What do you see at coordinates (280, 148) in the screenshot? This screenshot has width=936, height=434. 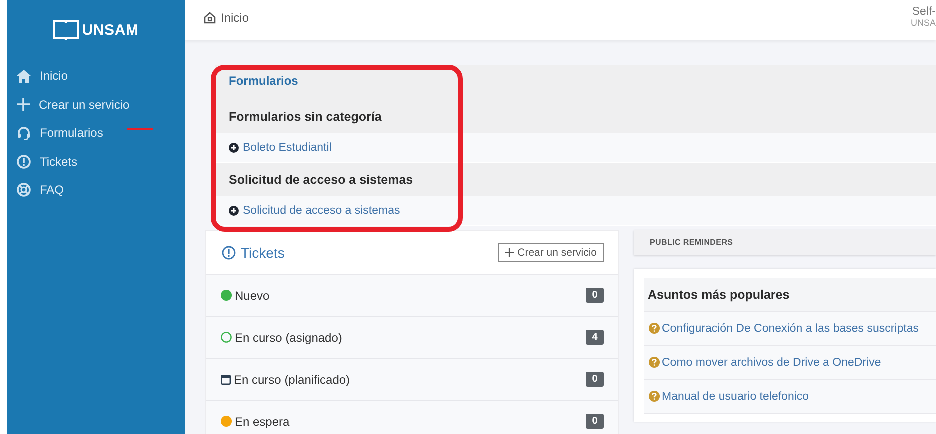 I see `form-link: Boleto Estudiantil` at bounding box center [280, 148].